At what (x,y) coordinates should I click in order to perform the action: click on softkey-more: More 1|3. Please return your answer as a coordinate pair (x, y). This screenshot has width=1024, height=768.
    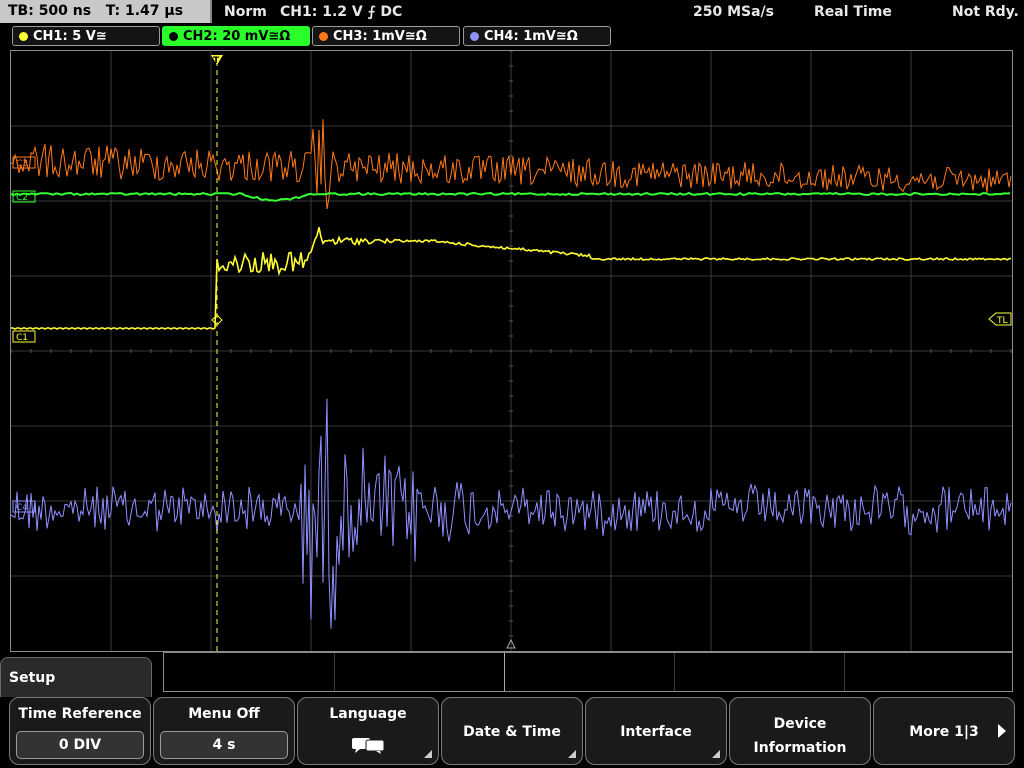
    Looking at the image, I should click on (944, 731).